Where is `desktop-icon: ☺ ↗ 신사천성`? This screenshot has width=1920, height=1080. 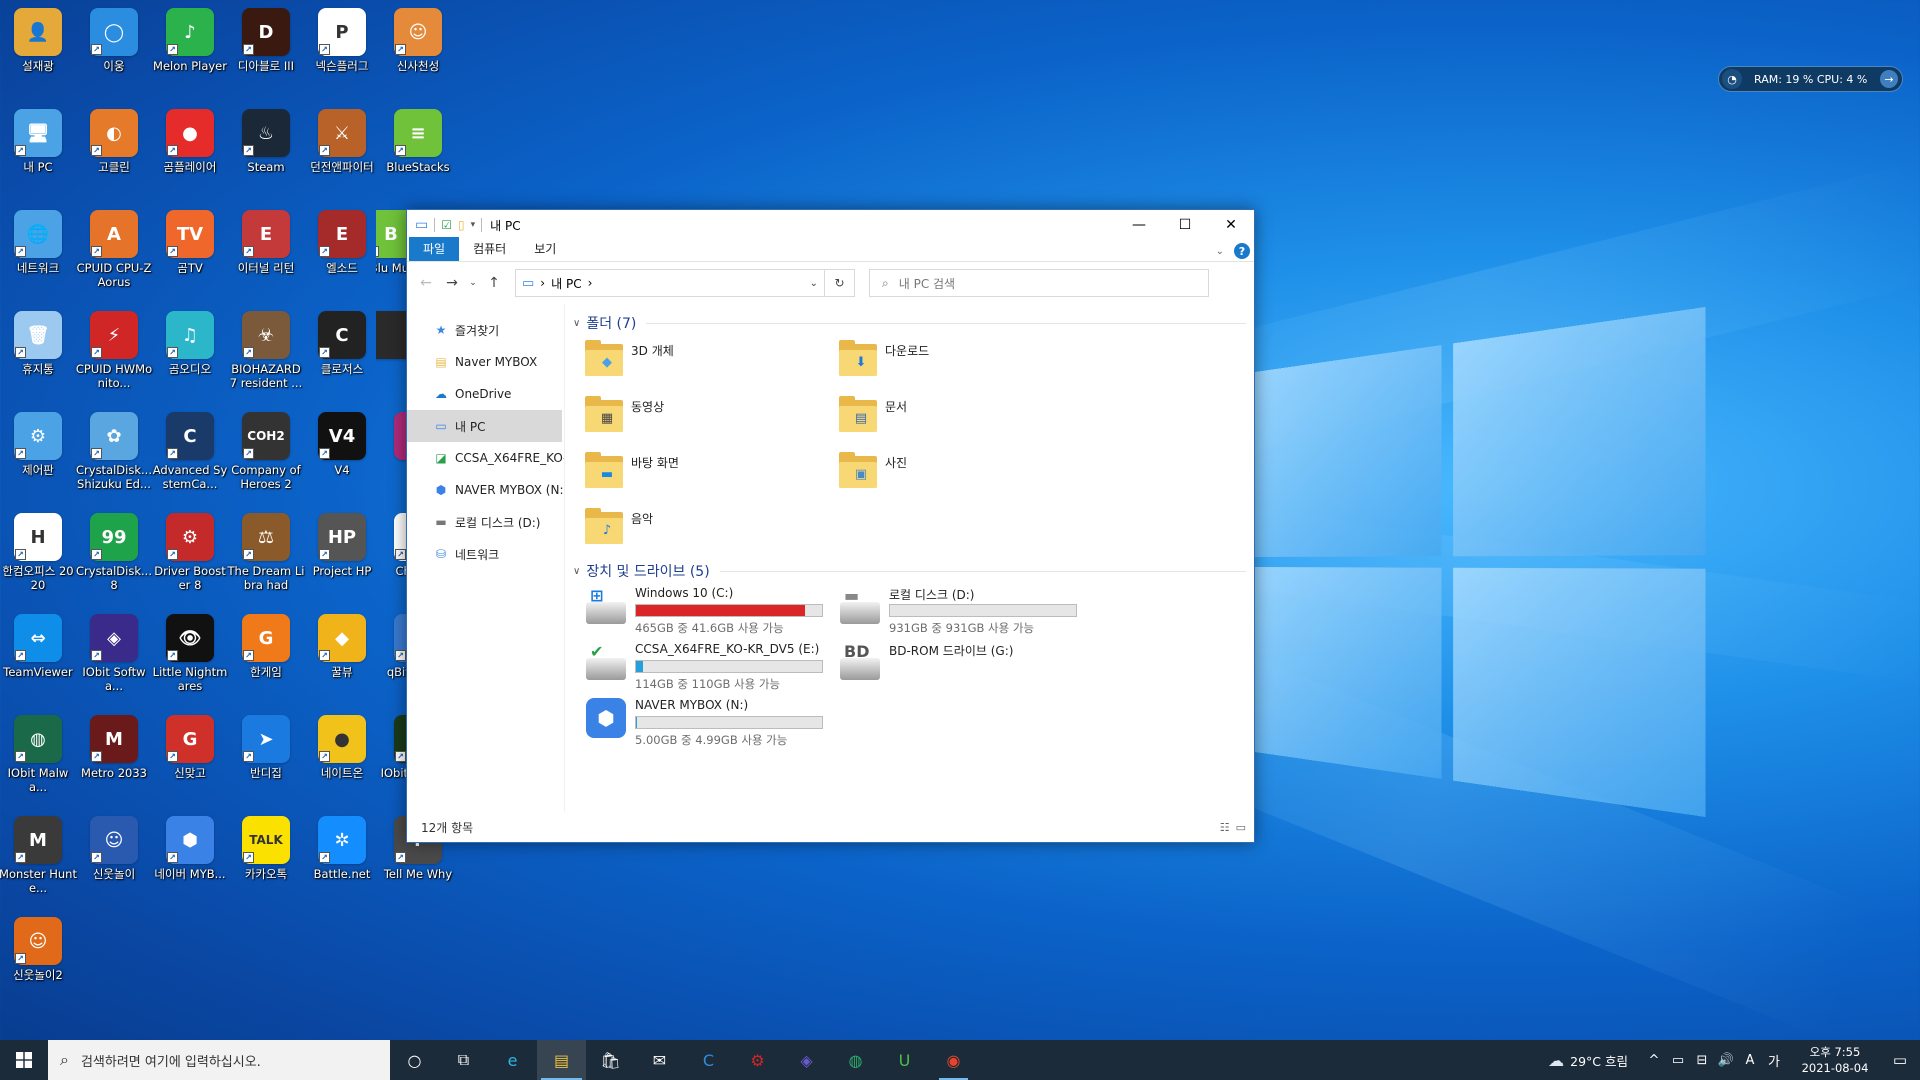 desktop-icon: ☺ ↗ 신사천성 is located at coordinates (418, 48).